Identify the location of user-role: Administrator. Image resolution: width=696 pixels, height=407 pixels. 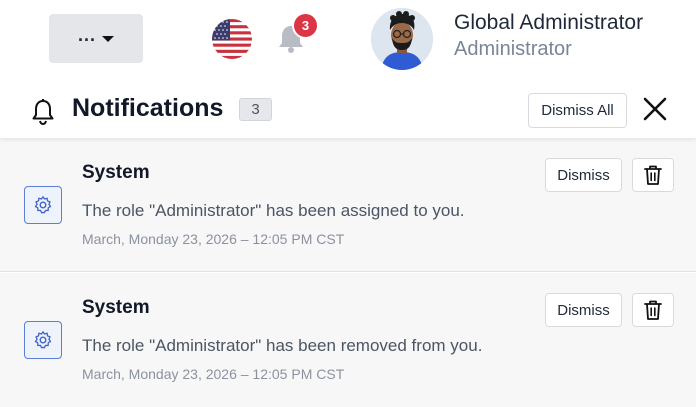
(513, 49).